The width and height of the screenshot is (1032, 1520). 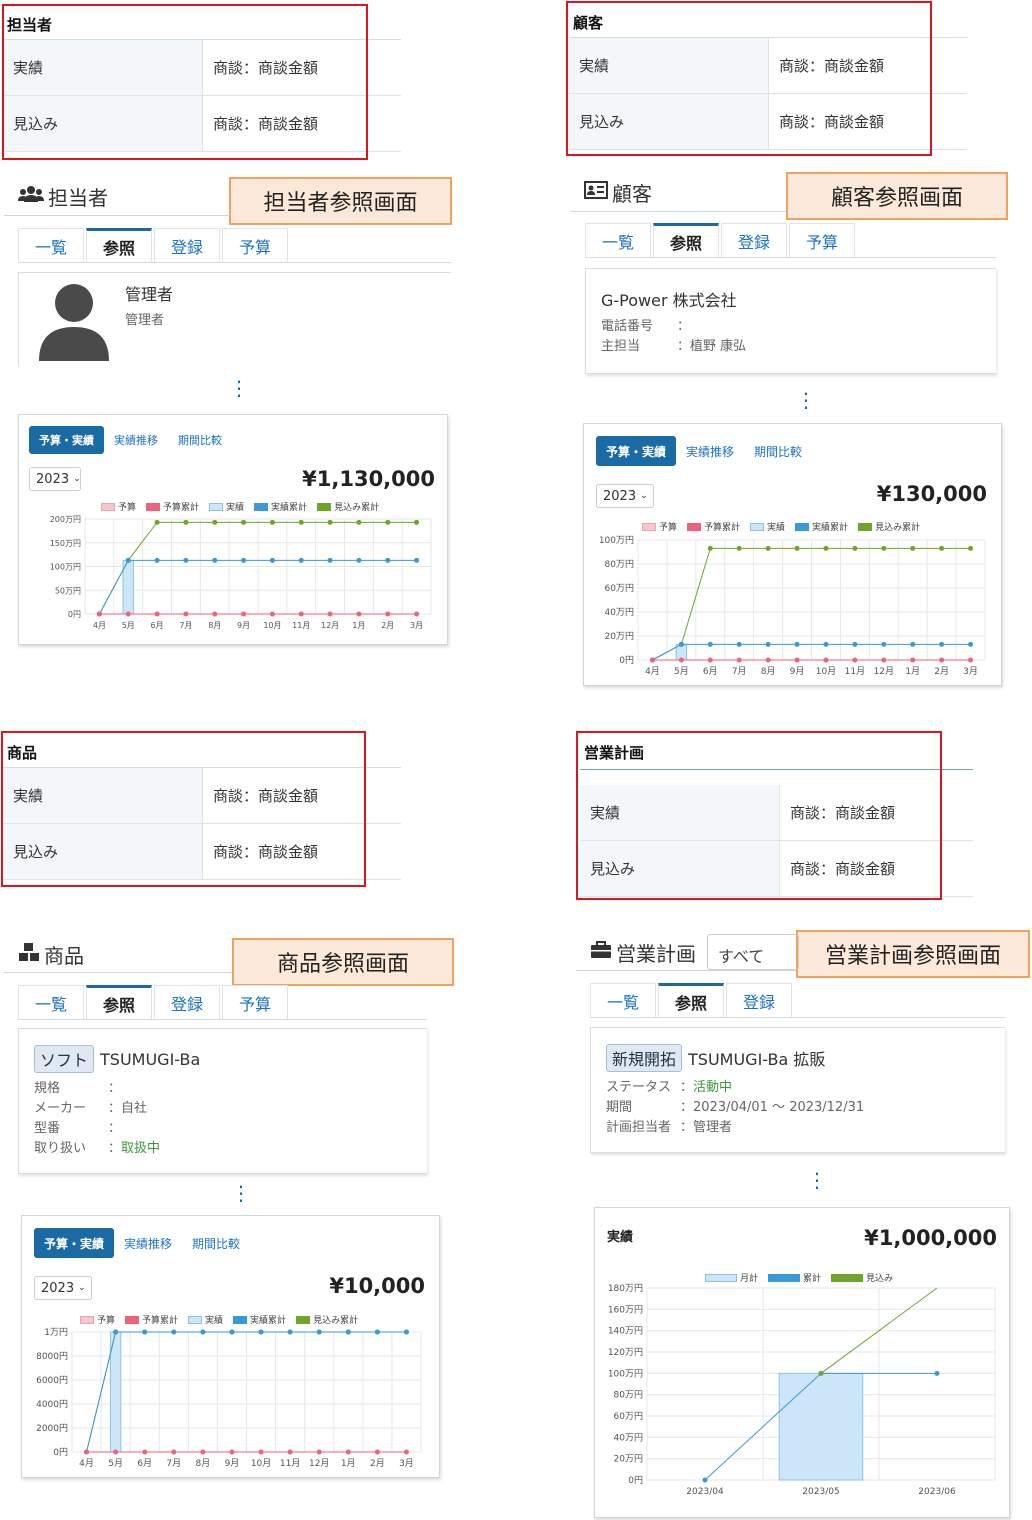 I want to click on field-label: 電話番号, so click(x=627, y=326).